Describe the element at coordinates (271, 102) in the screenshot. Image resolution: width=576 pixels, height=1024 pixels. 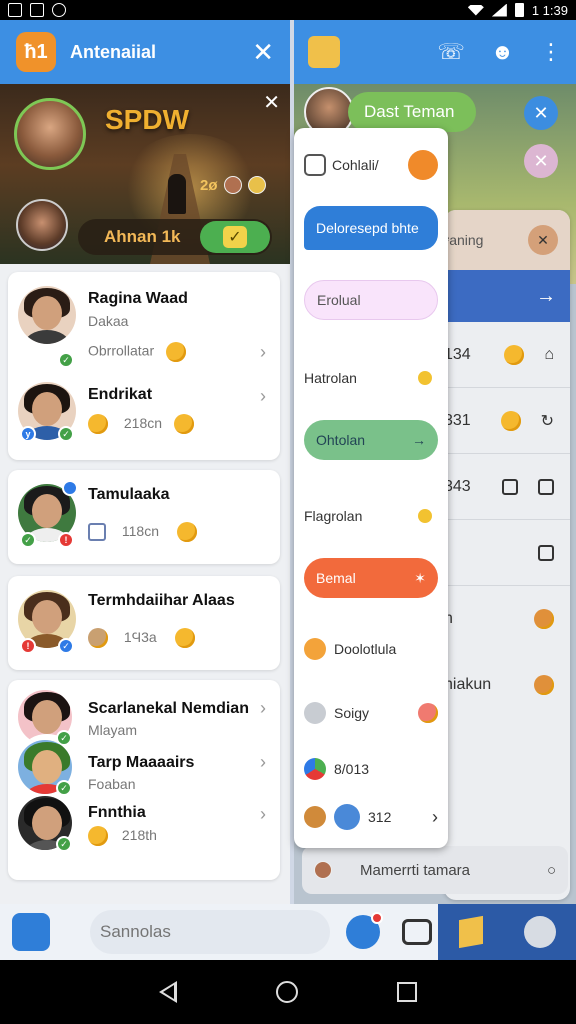
I see `video-close-icon: ✕` at that location.